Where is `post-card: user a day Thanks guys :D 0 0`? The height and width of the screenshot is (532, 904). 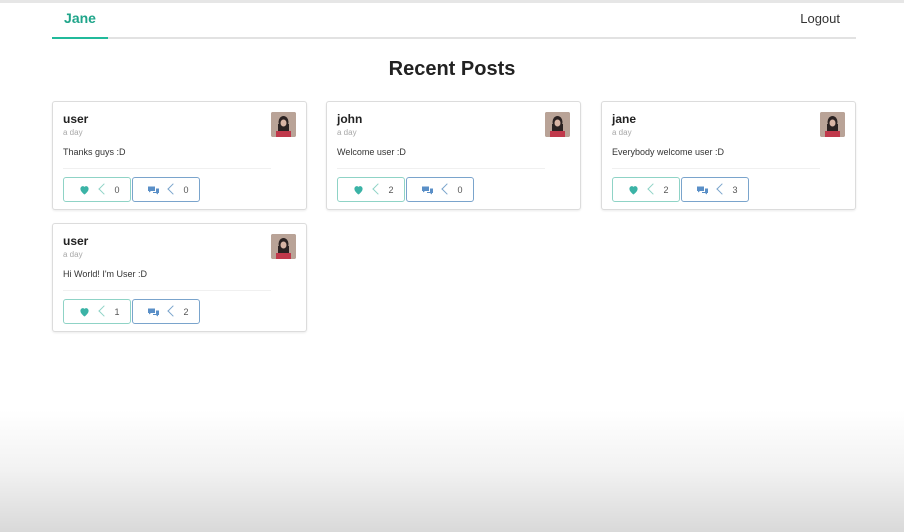
post-card: user a day Thanks guys :D 0 0 is located at coordinates (179, 155).